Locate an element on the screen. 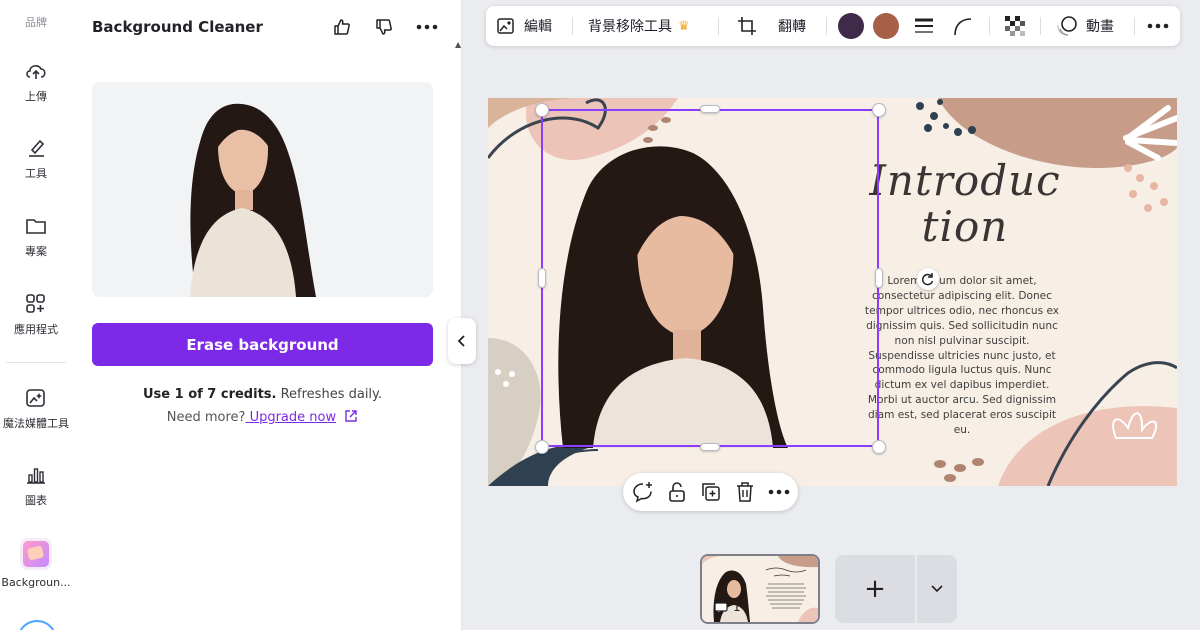  add-page-button: + is located at coordinates (875, 589).